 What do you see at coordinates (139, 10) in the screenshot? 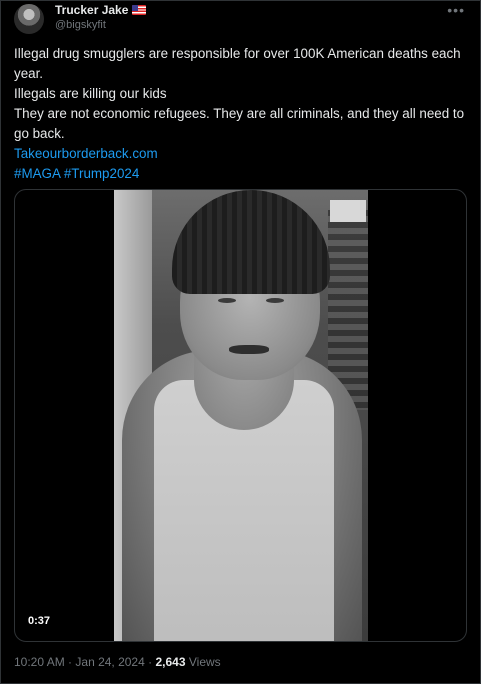
I see `us-flag-icon` at bounding box center [139, 10].